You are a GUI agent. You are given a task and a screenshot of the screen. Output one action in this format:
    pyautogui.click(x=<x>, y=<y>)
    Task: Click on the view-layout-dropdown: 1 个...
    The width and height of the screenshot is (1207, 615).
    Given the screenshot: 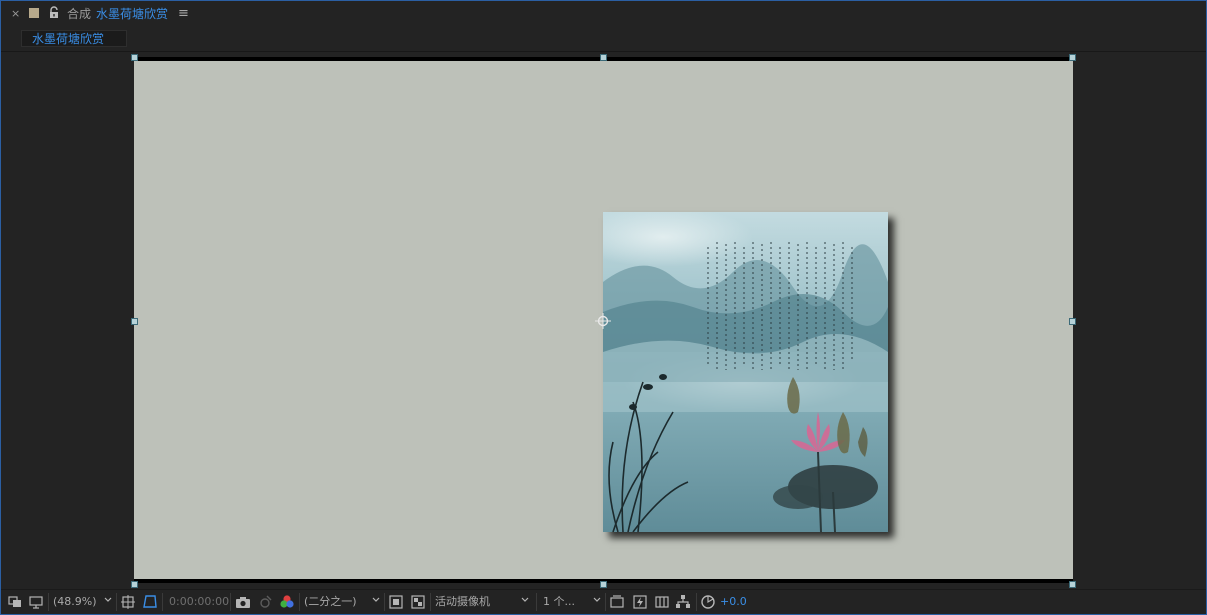 What is the action you would take?
    pyautogui.click(x=559, y=602)
    